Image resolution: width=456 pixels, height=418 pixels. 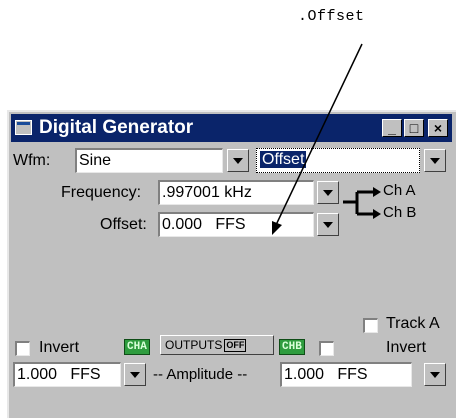 What do you see at coordinates (207, 192) in the screenshot?
I see `frequency-value: .997001 kHz` at bounding box center [207, 192].